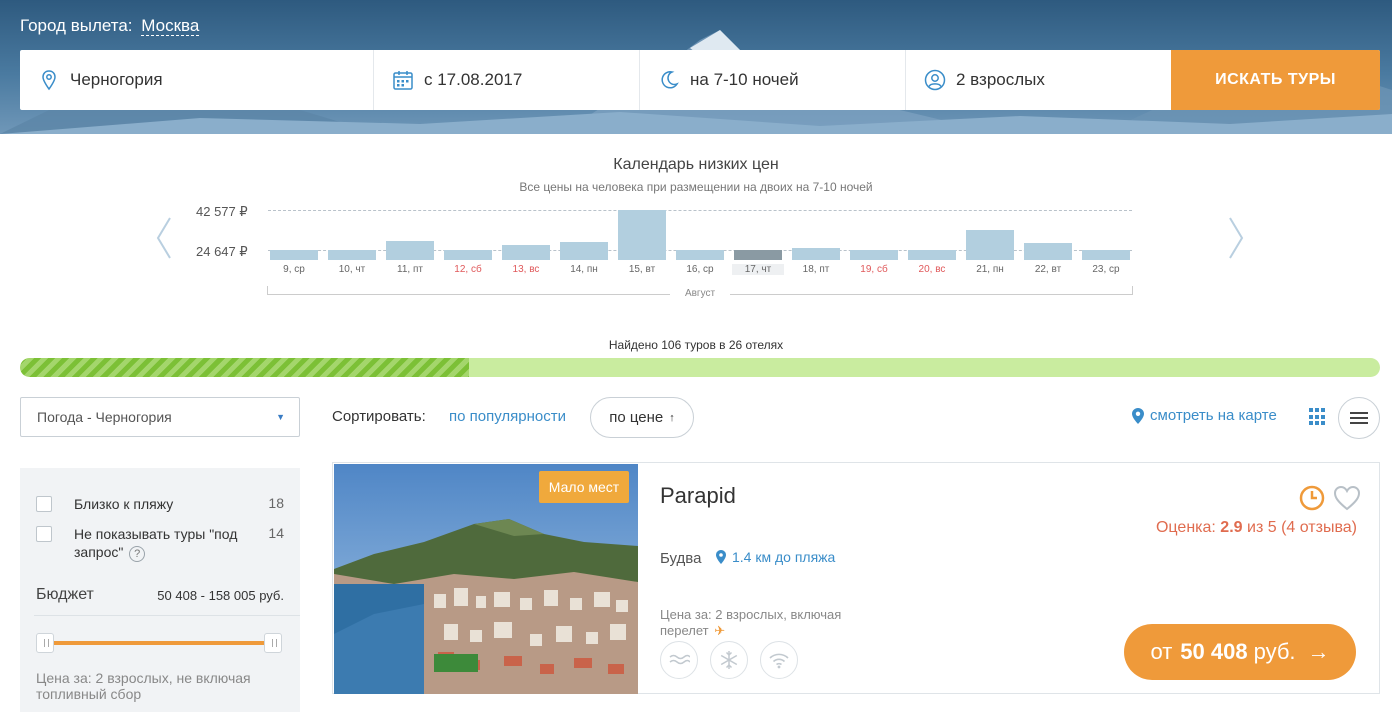  What do you see at coordinates (44, 534) in the screenshot?
I see `hide-on-request-checkbox` at bounding box center [44, 534].